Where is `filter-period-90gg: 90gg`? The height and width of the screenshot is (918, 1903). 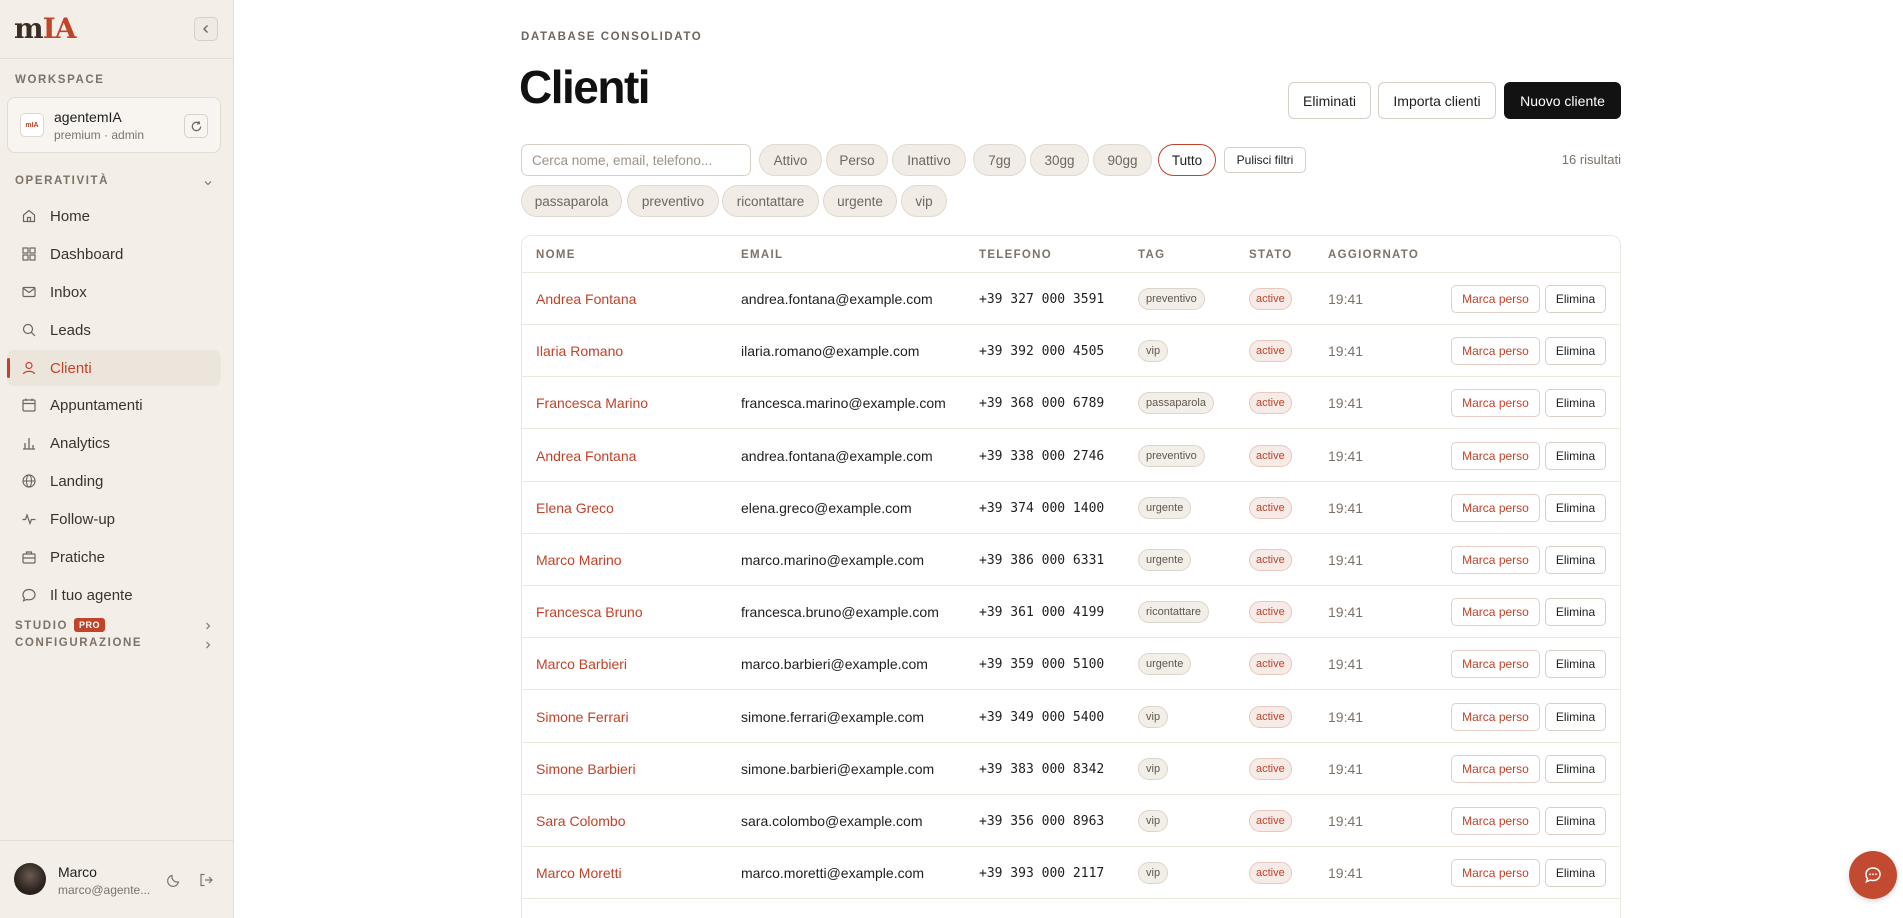
filter-period-90gg: 90gg is located at coordinates (1122, 160).